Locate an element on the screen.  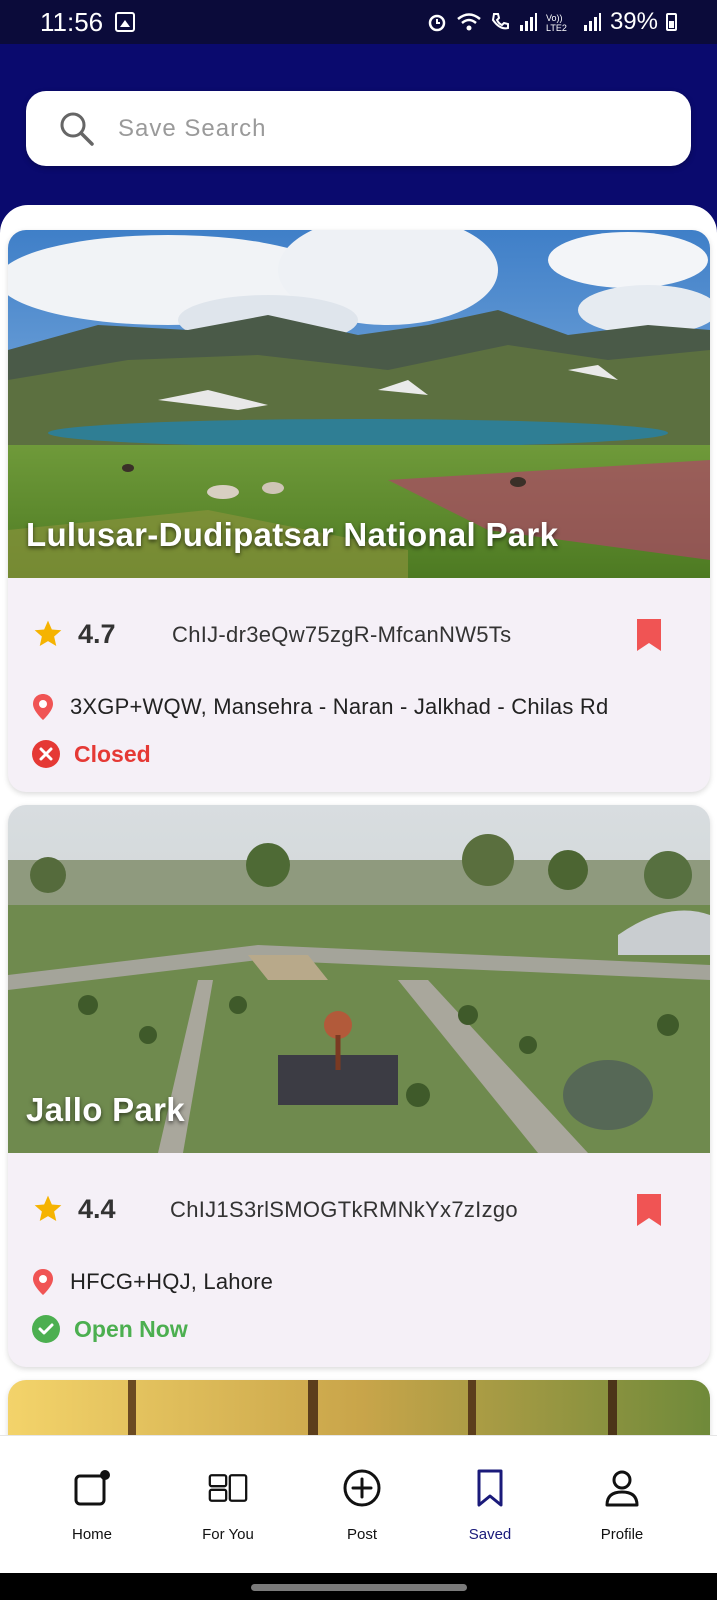
bookmark-outline-icon is located at coordinates (490, 1488).